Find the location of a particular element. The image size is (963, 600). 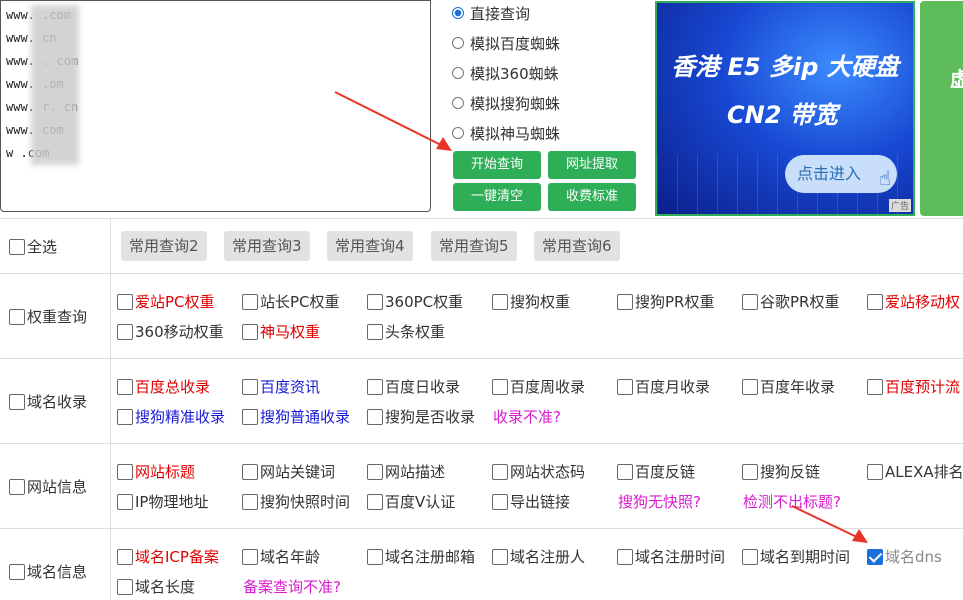

option-label: 搜狗普通收录 is located at coordinates (305, 417).